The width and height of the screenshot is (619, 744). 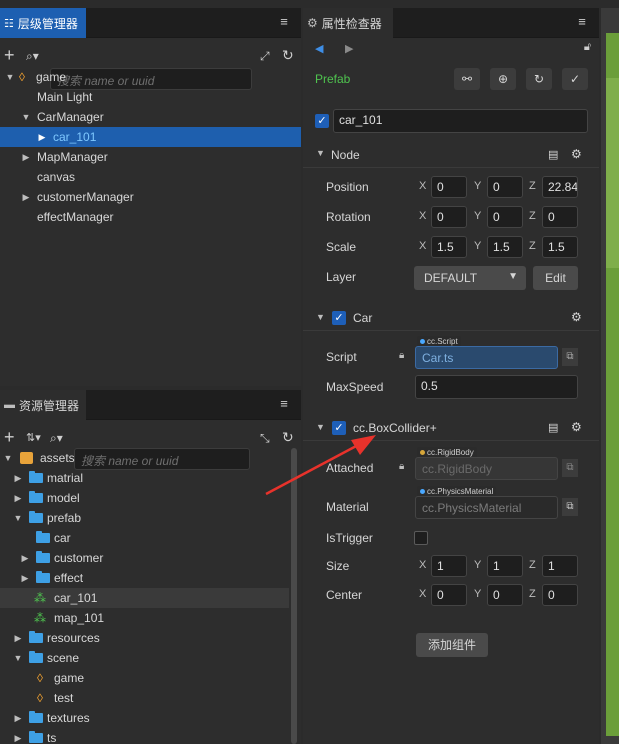 What do you see at coordinates (451, 428) in the screenshot?
I see `boxcollider-section-header: ▼ ✓ cc.BoxCollider+ ▤ ⚙` at bounding box center [451, 428].